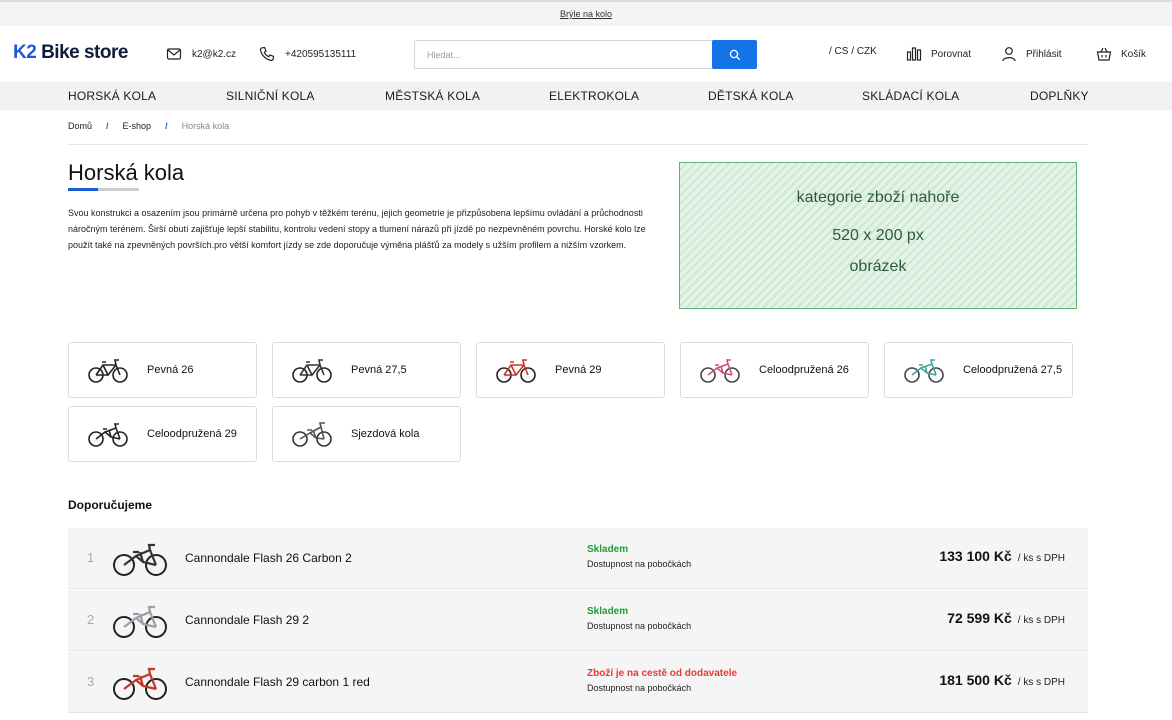 The height and width of the screenshot is (720, 1172). I want to click on page-title: Horská kola, so click(126, 172).